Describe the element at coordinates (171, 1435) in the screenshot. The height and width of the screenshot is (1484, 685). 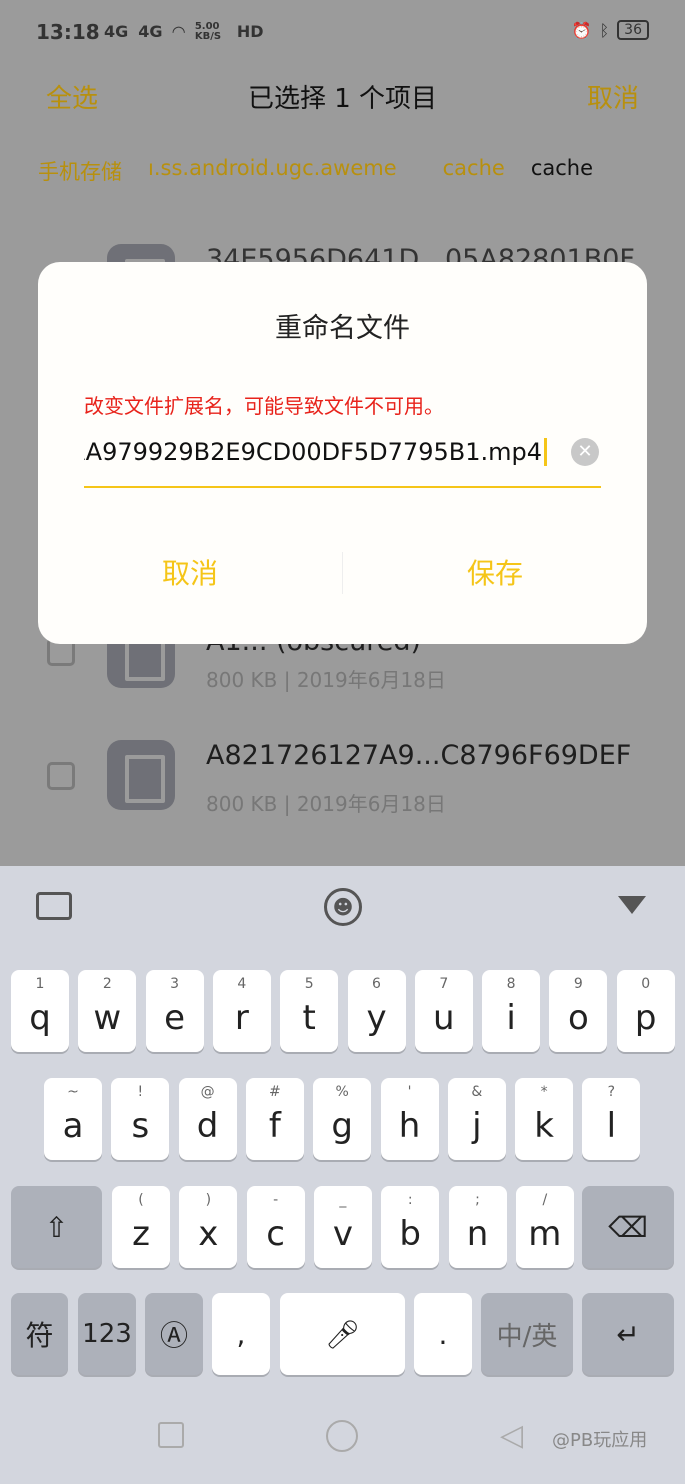
I see `recents-icon` at that location.